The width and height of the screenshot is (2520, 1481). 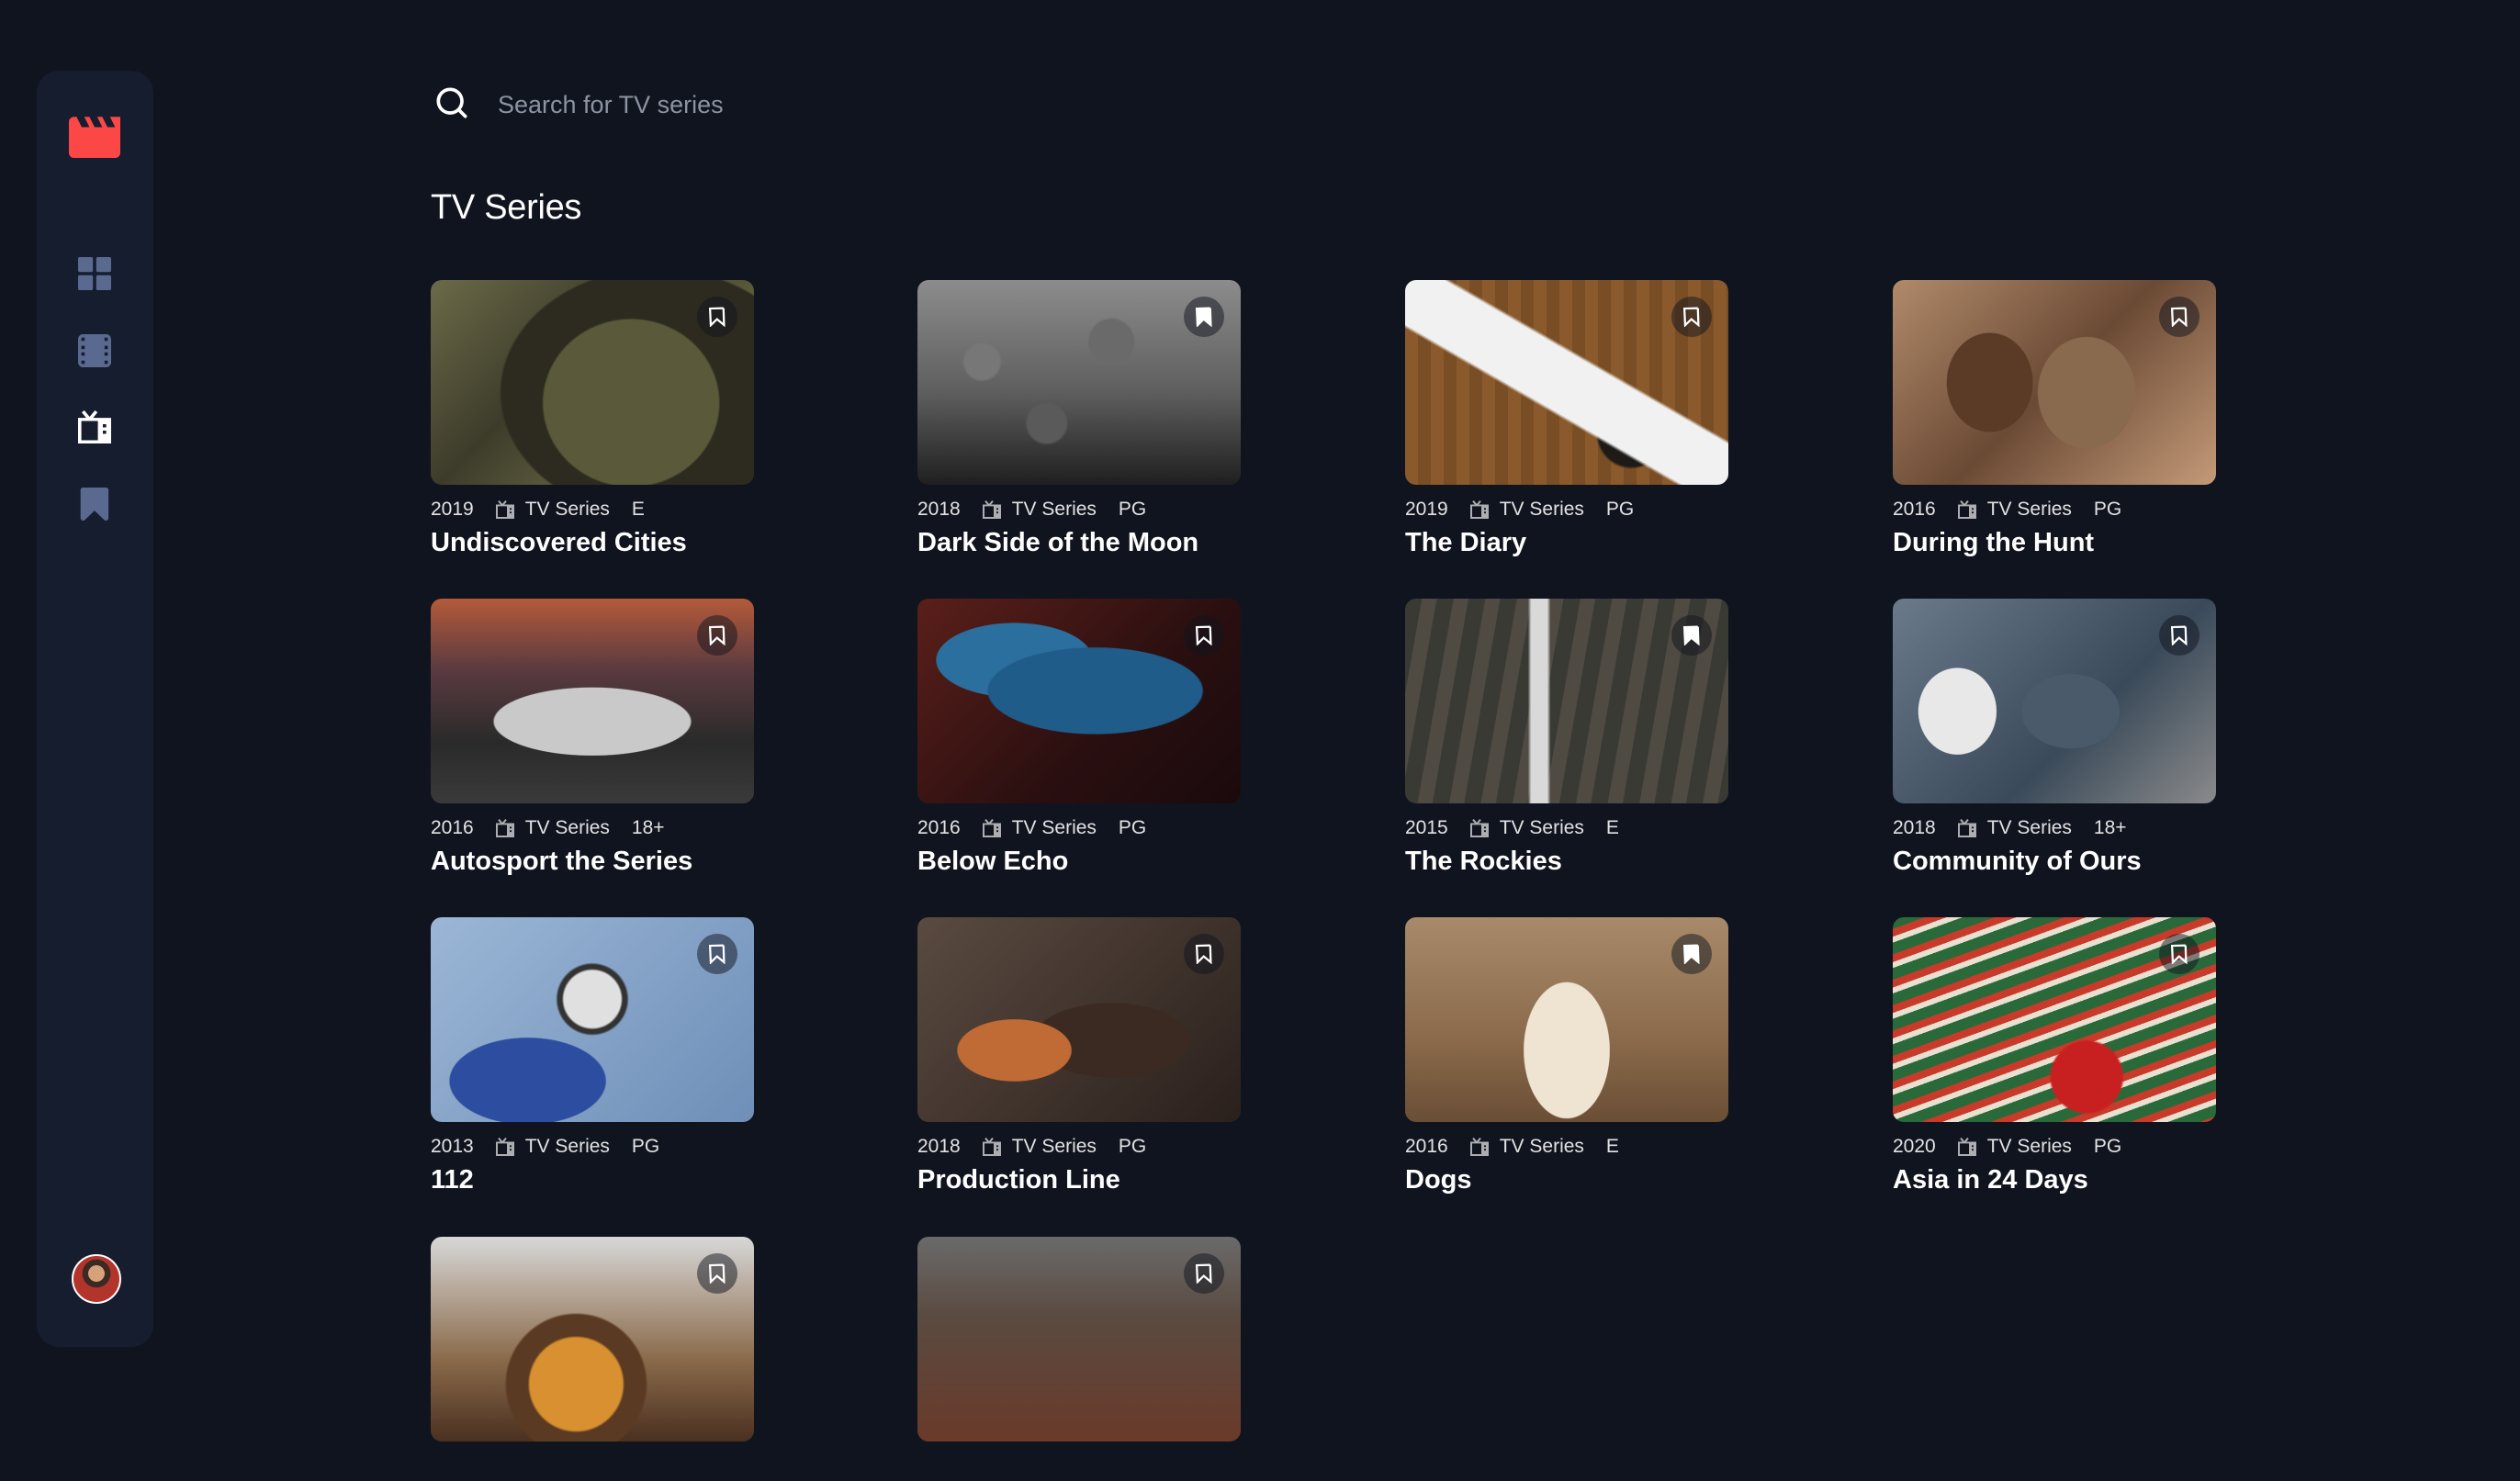 What do you see at coordinates (1079, 543) in the screenshot?
I see `series-title: Dark Side of the Moon` at bounding box center [1079, 543].